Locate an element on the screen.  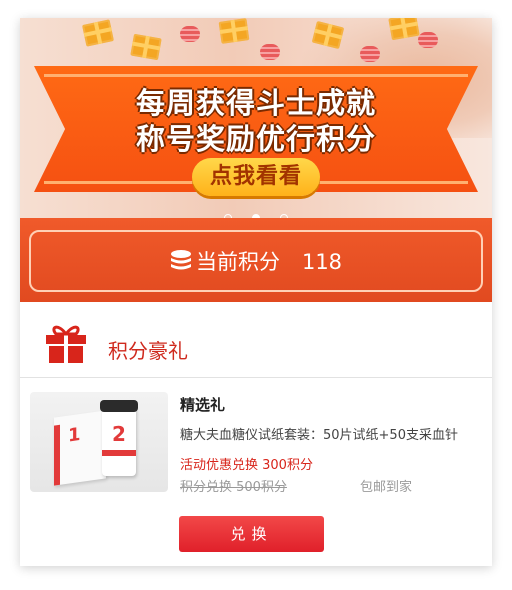
product-name: 精选礼 is located at coordinates (202, 404).